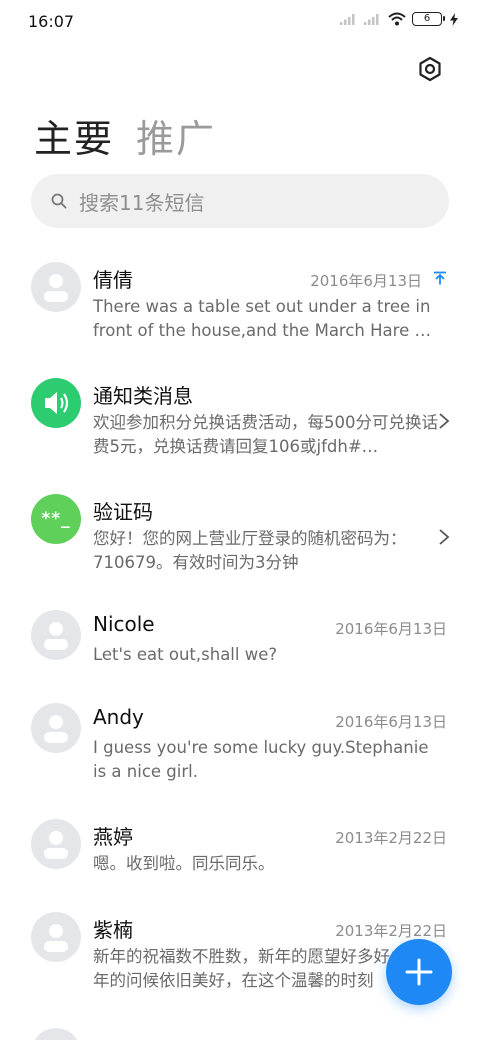 The width and height of the screenshot is (480, 1040). I want to click on contact-name: 紫楠, so click(113, 930).